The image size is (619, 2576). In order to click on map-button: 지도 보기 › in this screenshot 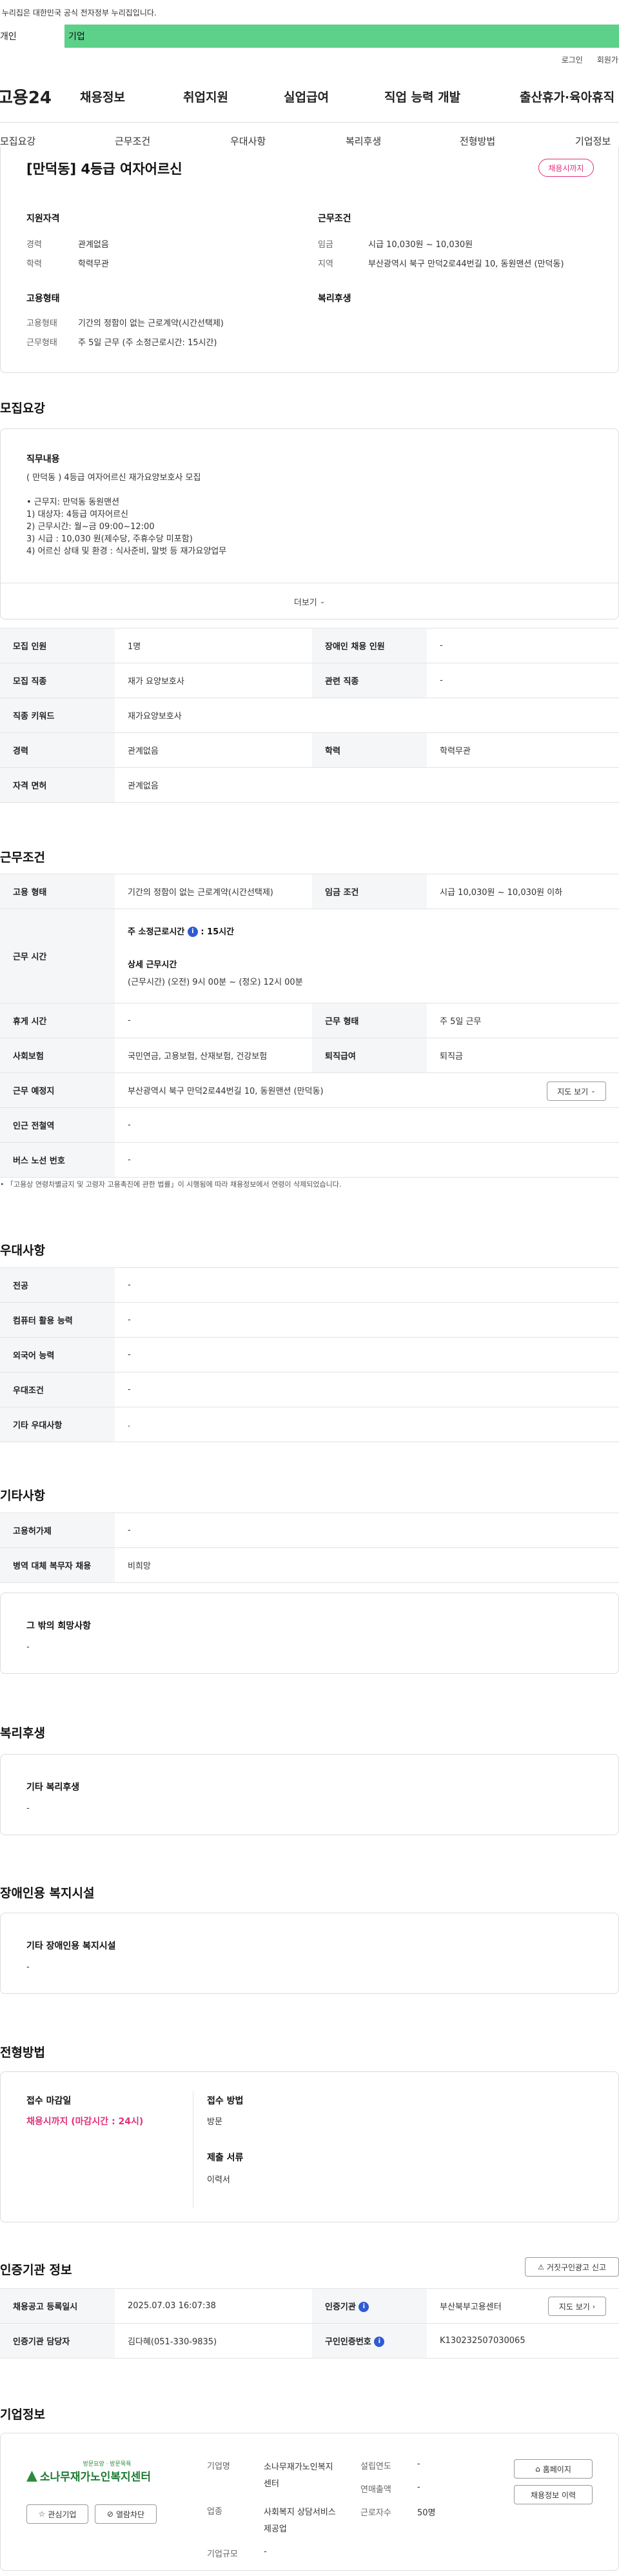, I will do `click(577, 2306)`.